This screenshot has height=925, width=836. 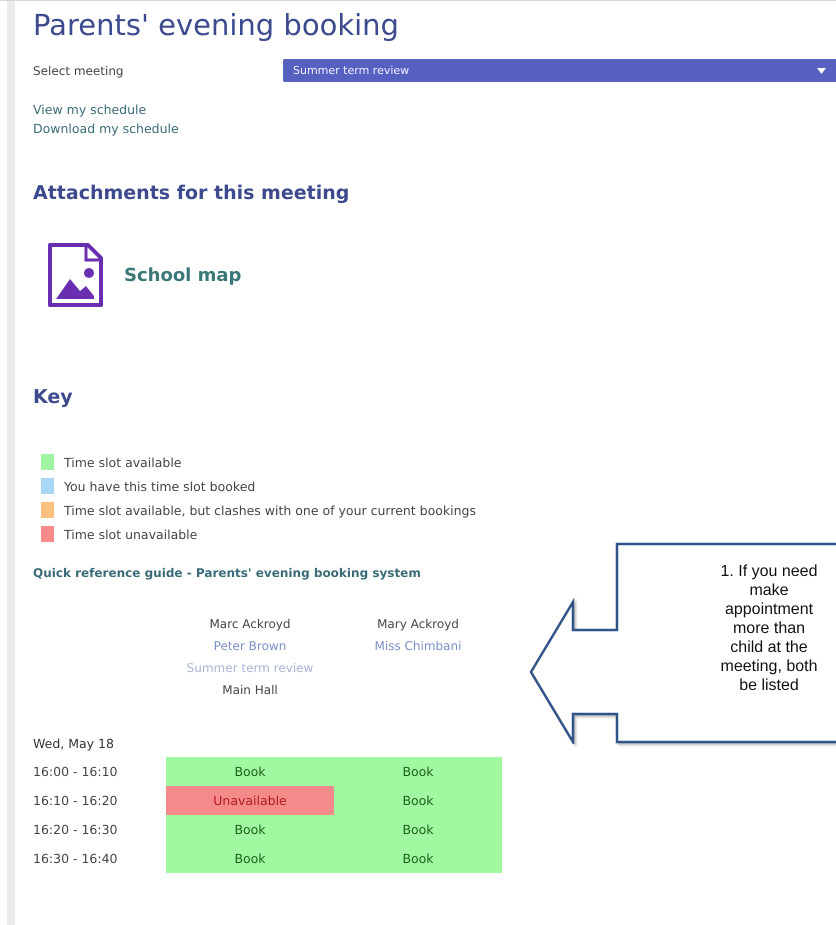 What do you see at coordinates (821, 71) in the screenshot?
I see `dropdown-caret-icon` at bounding box center [821, 71].